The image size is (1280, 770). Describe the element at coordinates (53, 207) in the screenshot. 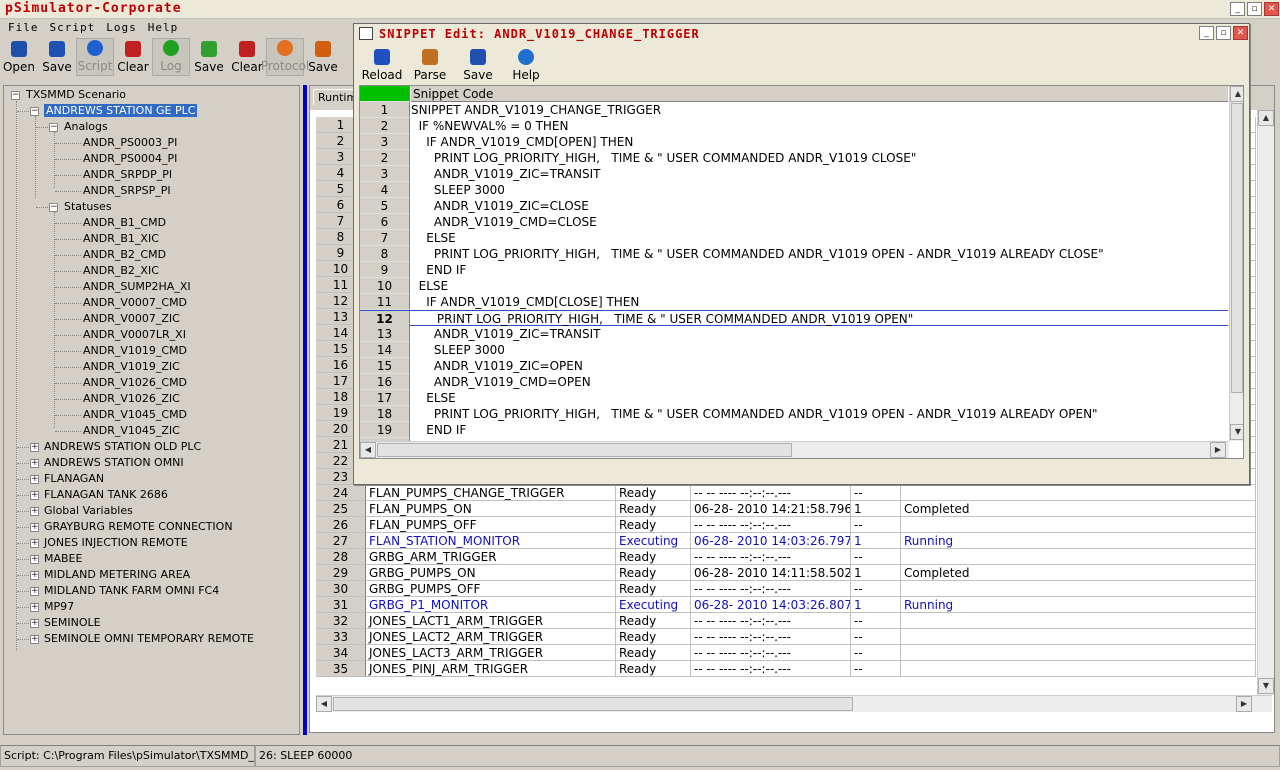

I see `collapse-statuses-icon: −` at that location.